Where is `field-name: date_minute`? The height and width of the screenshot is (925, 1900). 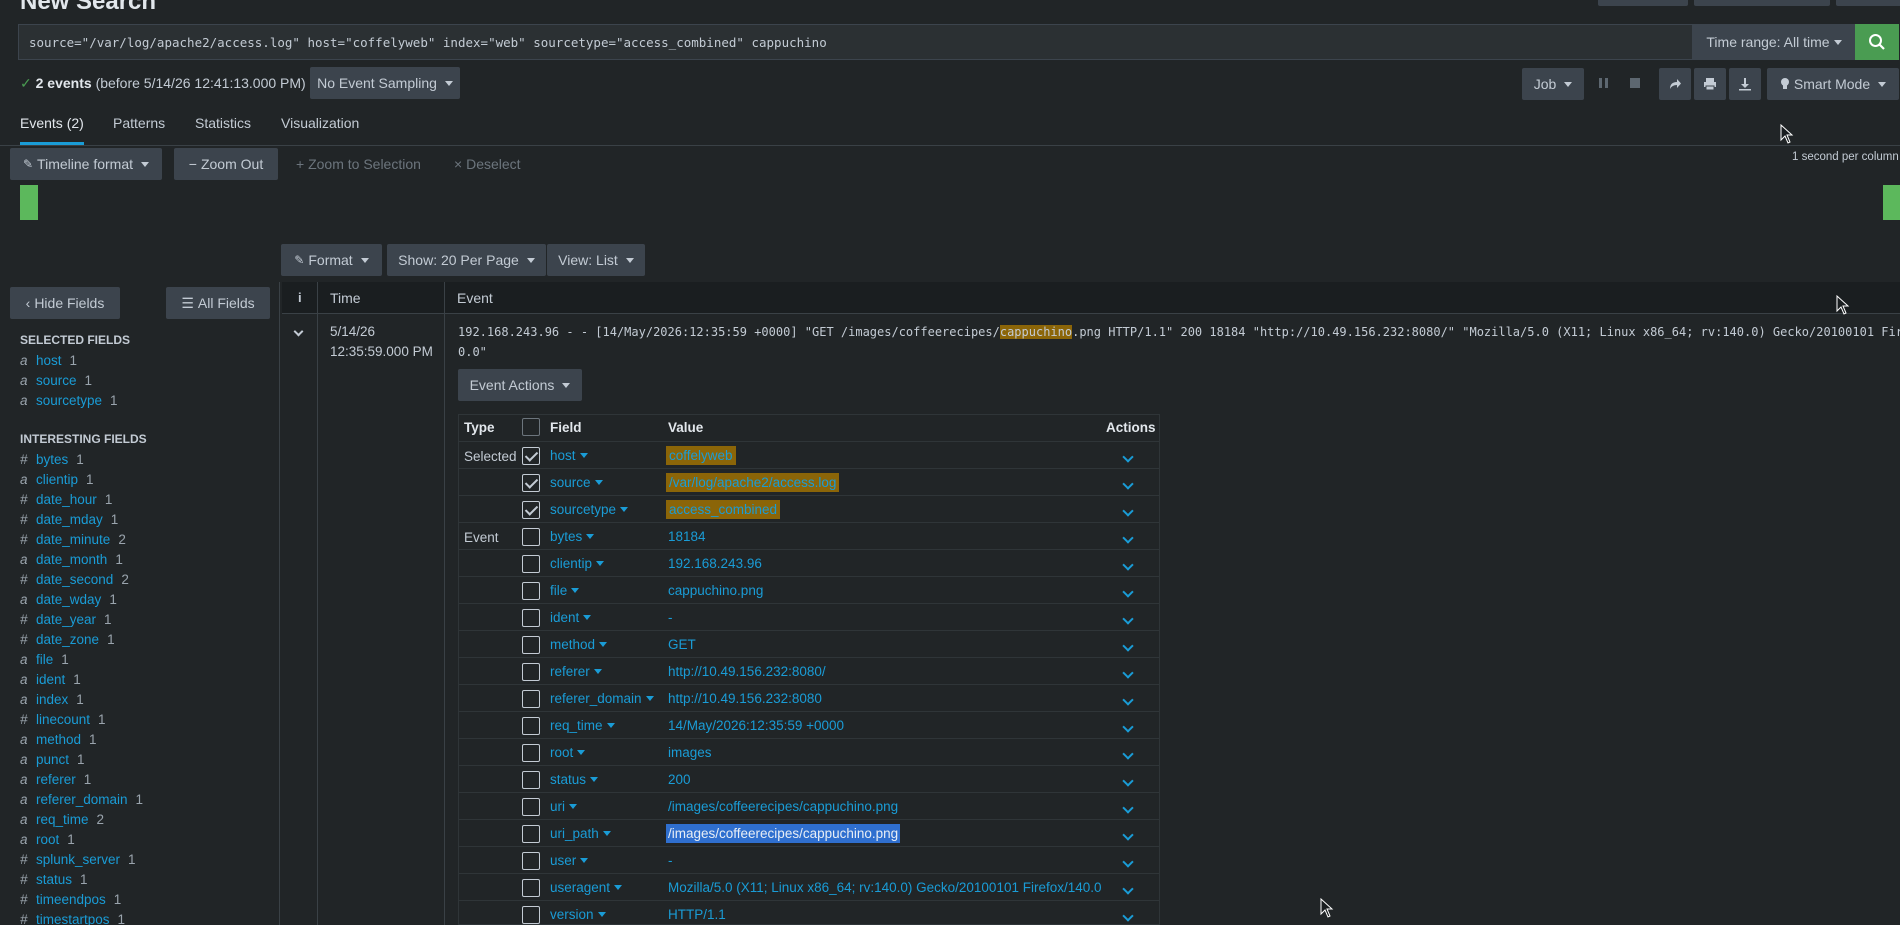 field-name: date_minute is located at coordinates (73, 539).